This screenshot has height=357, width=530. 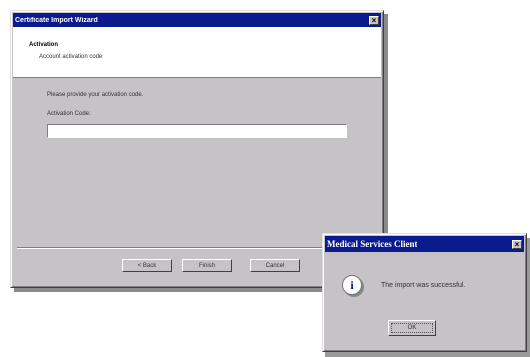 I want to click on wizard-title-bar: Certificate Import Wizard ×, so click(x=197, y=20).